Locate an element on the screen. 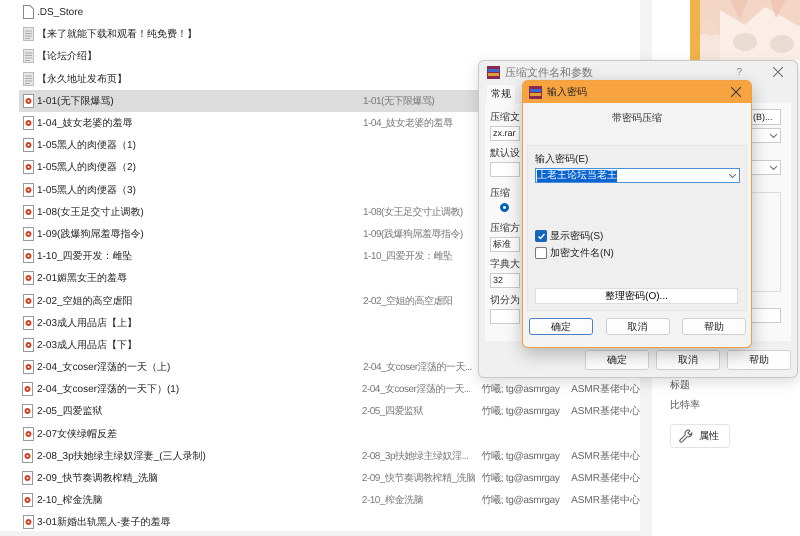 Image resolution: width=800 pixels, height=536 pixels. field-label: 压缩方 is located at coordinates (505, 229).